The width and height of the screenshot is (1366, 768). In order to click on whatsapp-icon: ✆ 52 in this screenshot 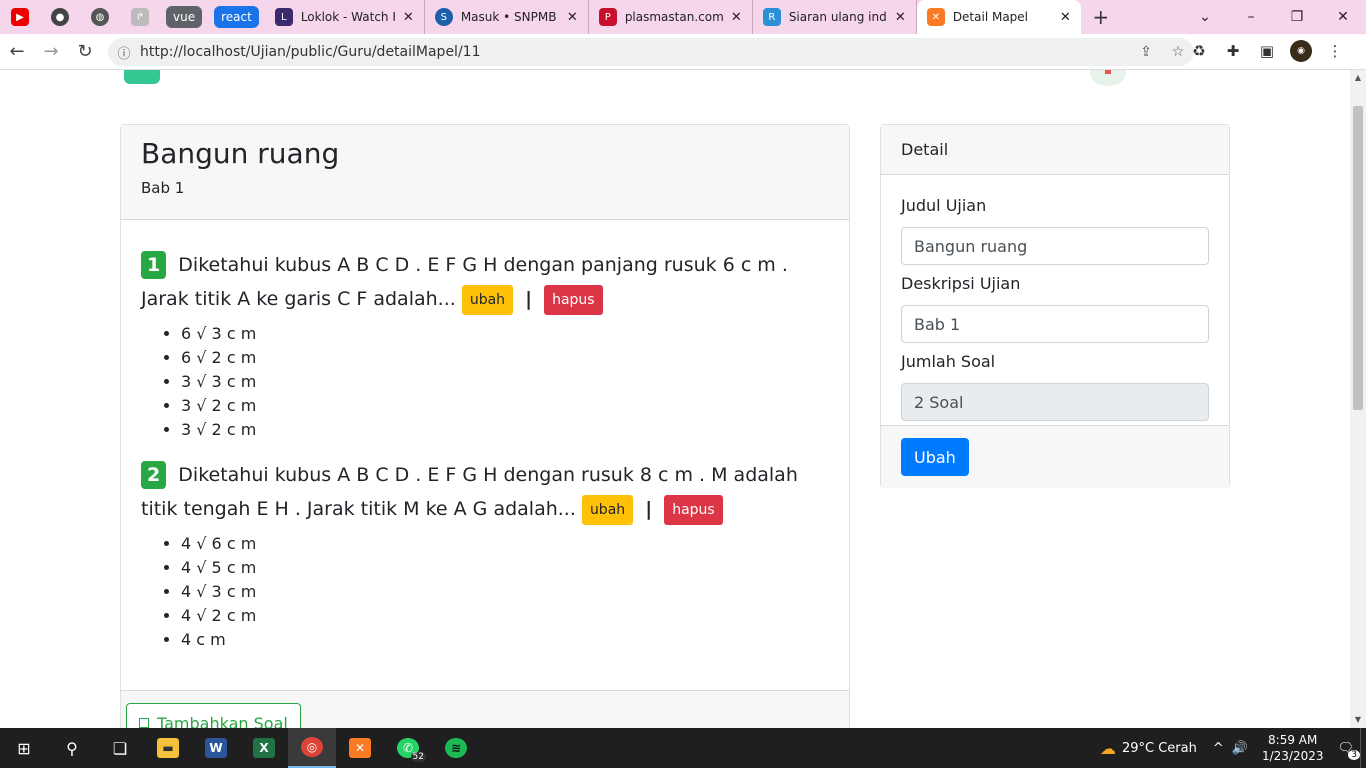, I will do `click(408, 748)`.